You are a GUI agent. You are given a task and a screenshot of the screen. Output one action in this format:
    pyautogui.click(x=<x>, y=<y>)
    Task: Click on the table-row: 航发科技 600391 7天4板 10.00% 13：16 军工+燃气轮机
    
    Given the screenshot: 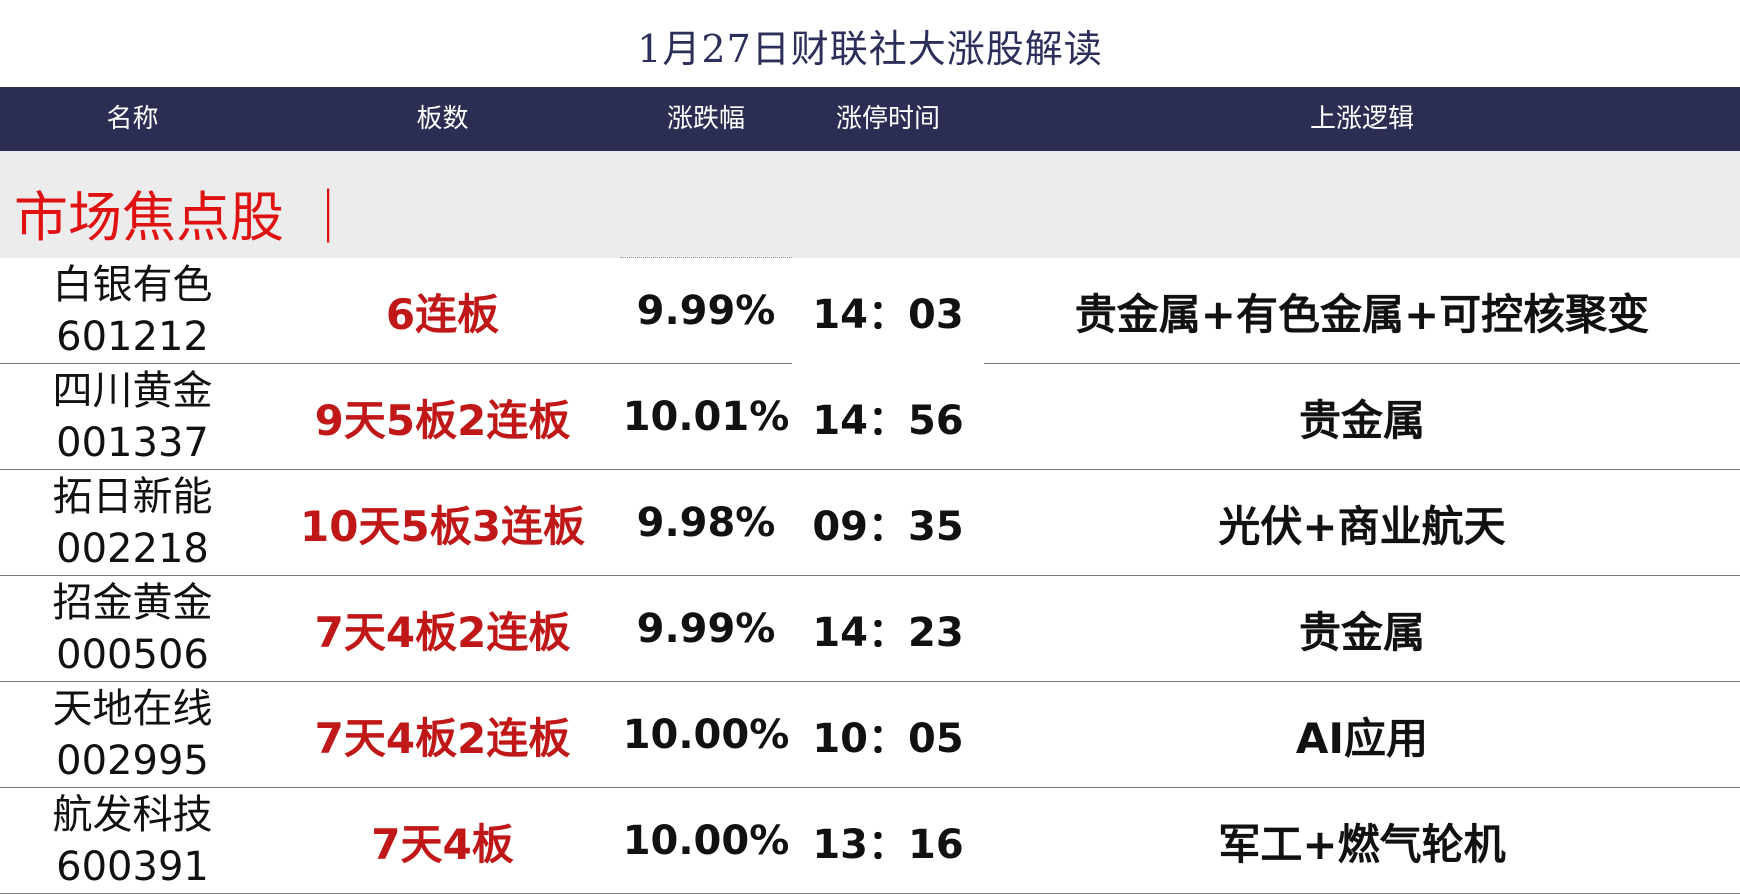 What is the action you would take?
    pyautogui.click(x=870, y=841)
    